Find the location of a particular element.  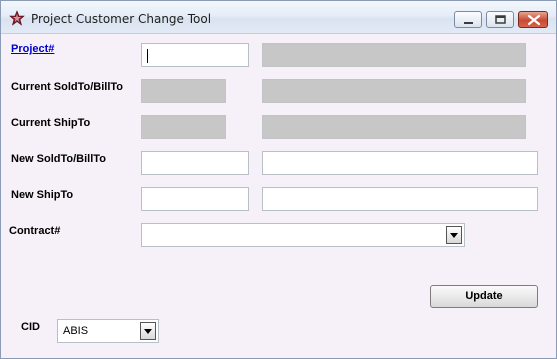

current-shipto-name-field is located at coordinates (394, 127).